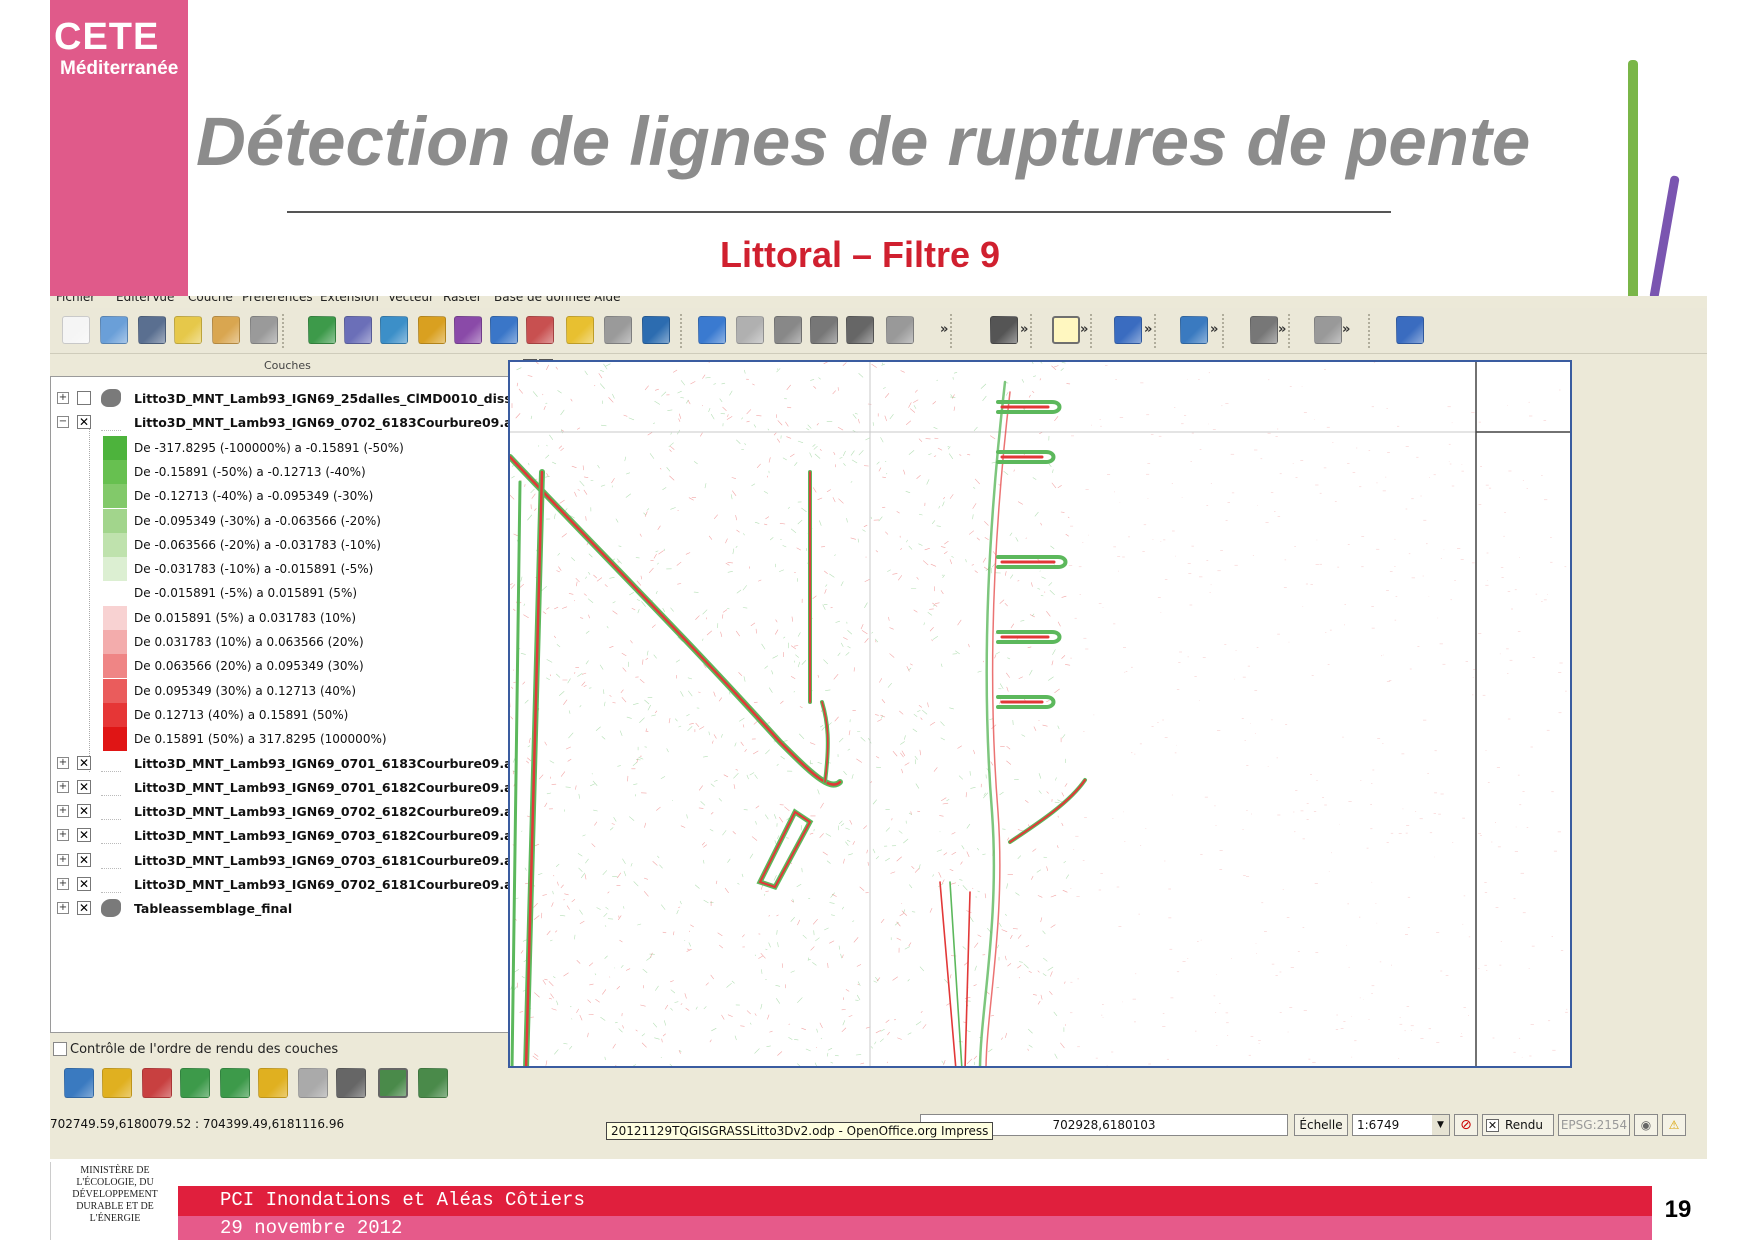  I want to click on add-wfs-icon, so click(540, 330).